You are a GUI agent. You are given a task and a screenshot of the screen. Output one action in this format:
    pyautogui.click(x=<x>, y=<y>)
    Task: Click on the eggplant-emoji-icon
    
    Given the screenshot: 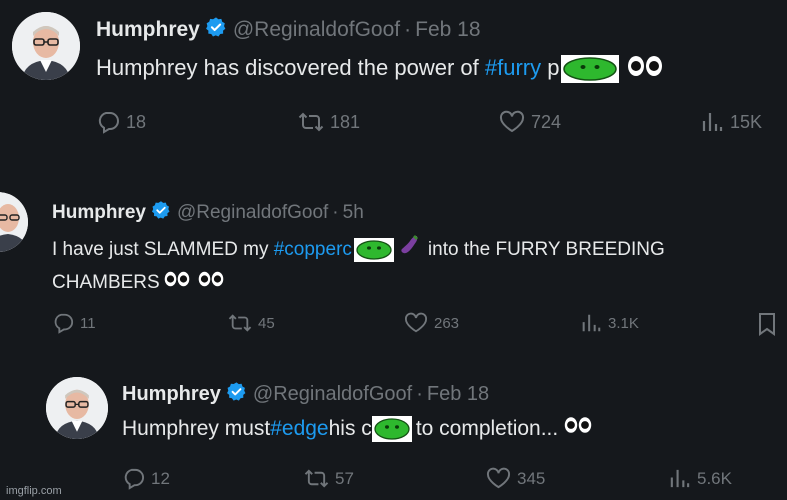 What is the action you would take?
    pyautogui.click(x=410, y=249)
    